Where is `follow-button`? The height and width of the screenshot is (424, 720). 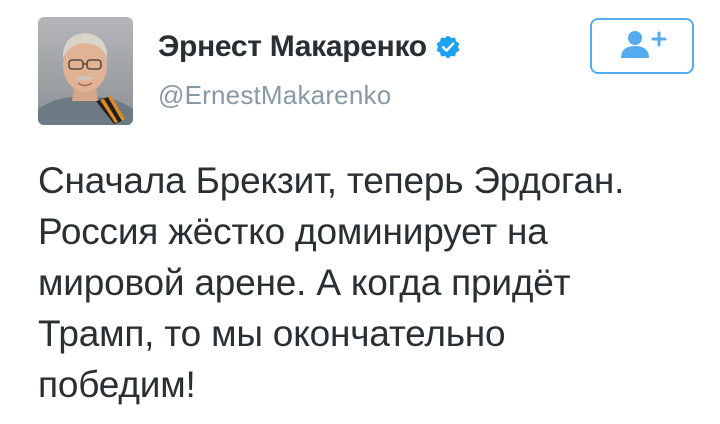
follow-button is located at coordinates (642, 46).